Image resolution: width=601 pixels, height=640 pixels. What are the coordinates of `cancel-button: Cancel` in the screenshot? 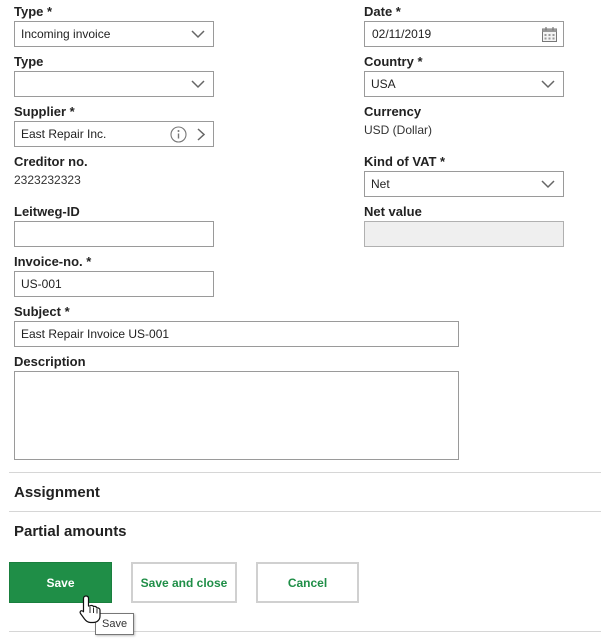 It's located at (307, 582).